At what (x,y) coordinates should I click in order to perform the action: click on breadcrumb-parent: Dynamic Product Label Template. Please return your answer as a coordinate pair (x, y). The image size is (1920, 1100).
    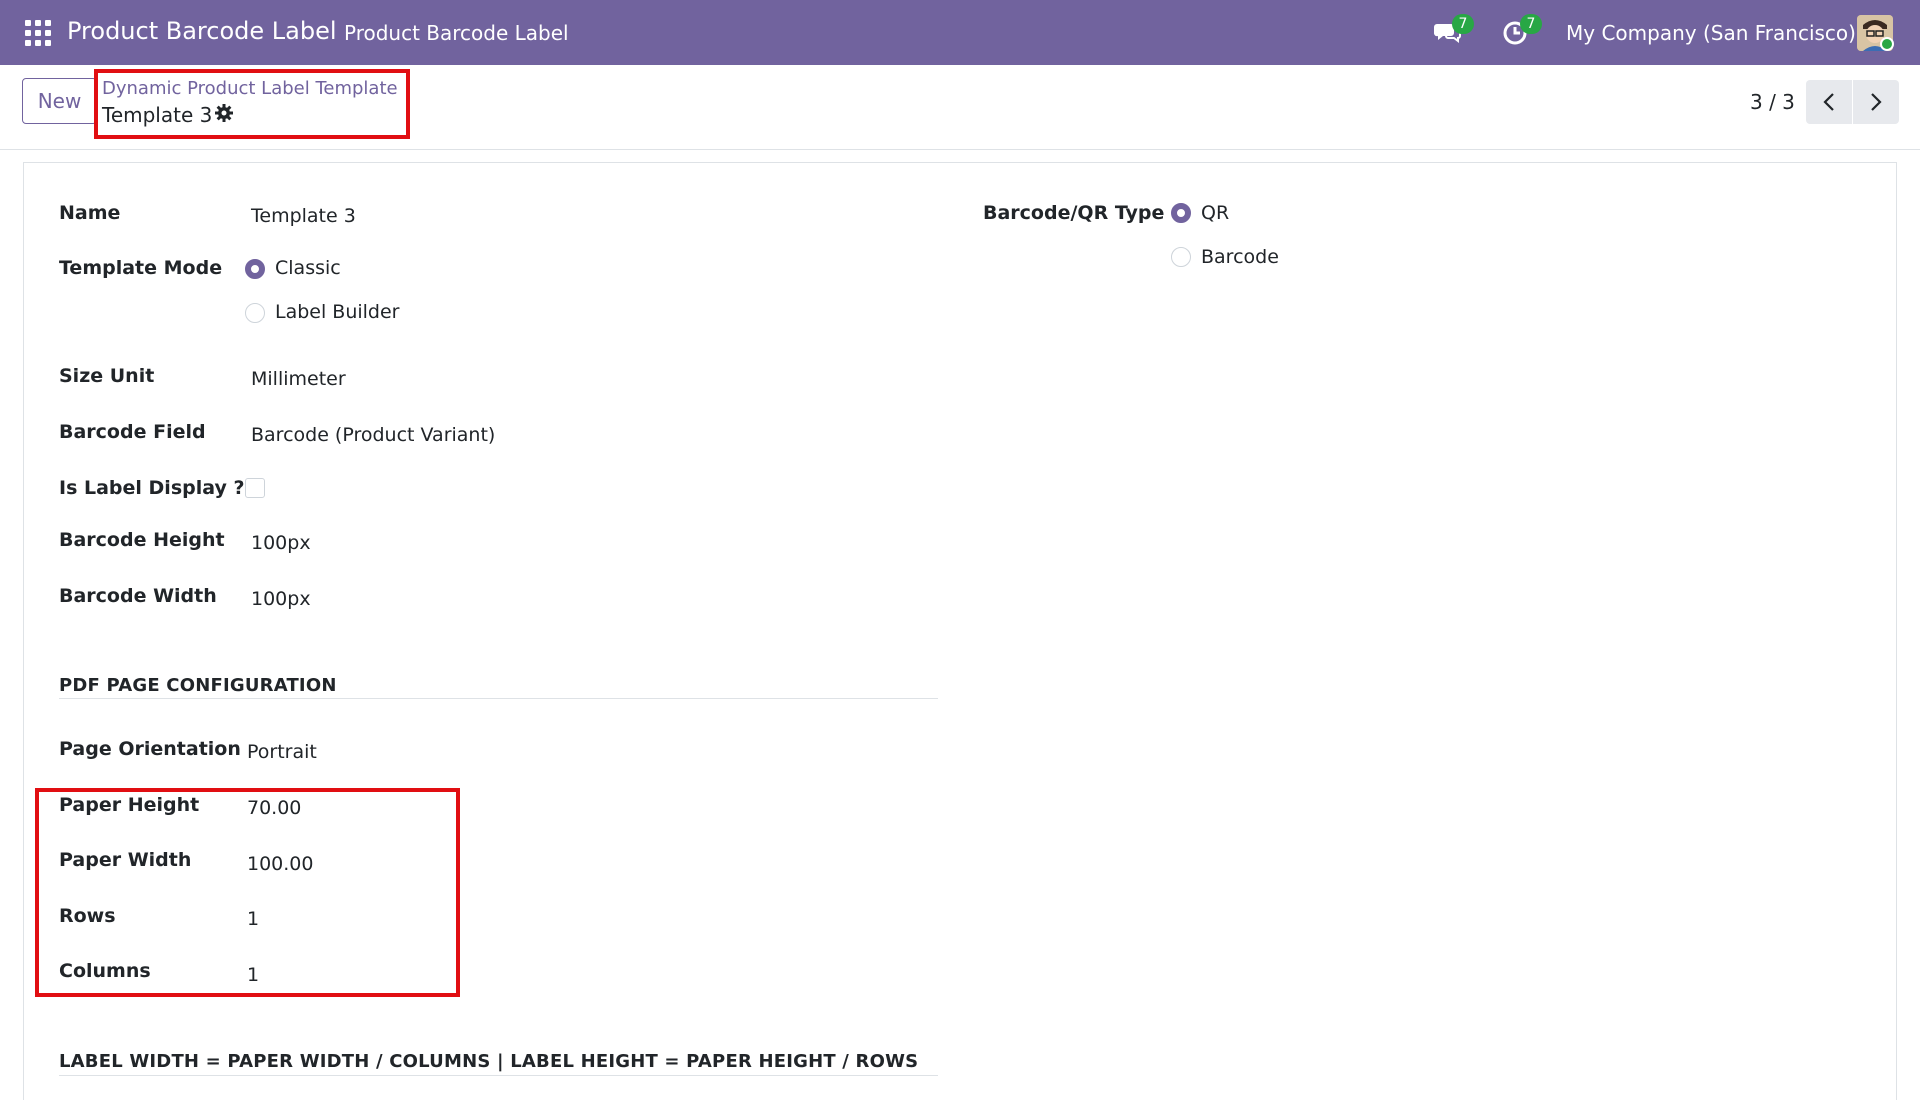
    Looking at the image, I should click on (250, 88).